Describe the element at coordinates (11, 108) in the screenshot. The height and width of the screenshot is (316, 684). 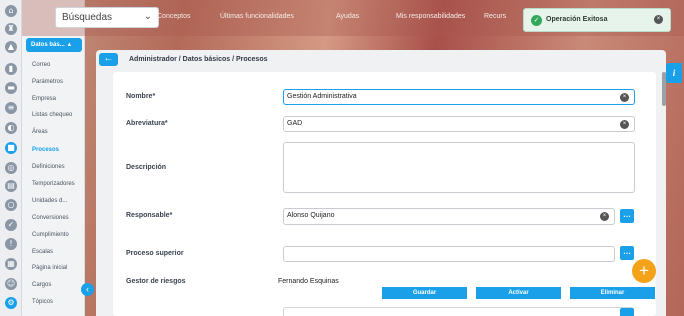
I see `list-icon: ≡` at that location.